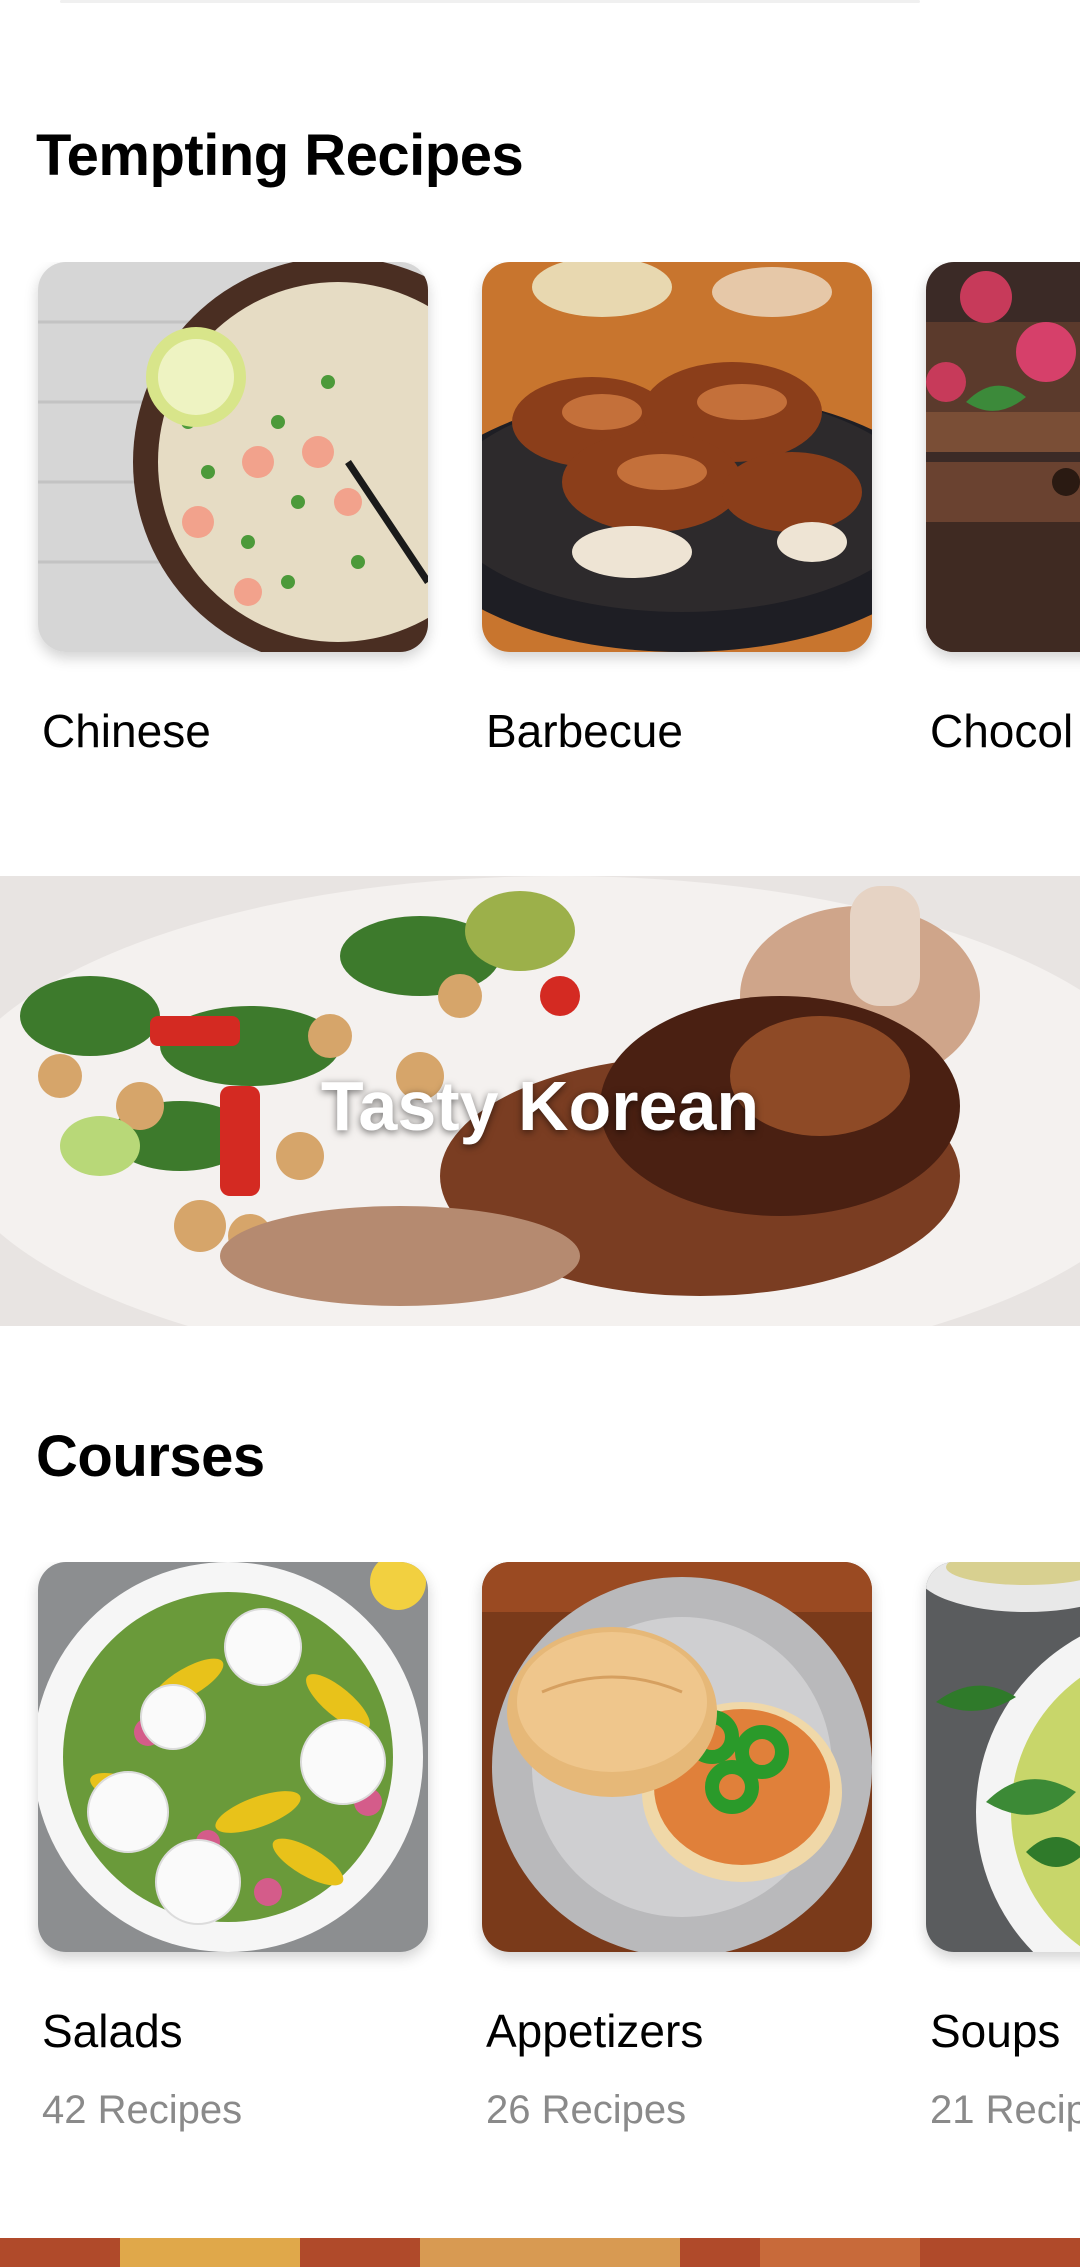  Describe the element at coordinates (586, 2110) in the screenshot. I see `course-recipe-count: 26 Recipes` at that location.